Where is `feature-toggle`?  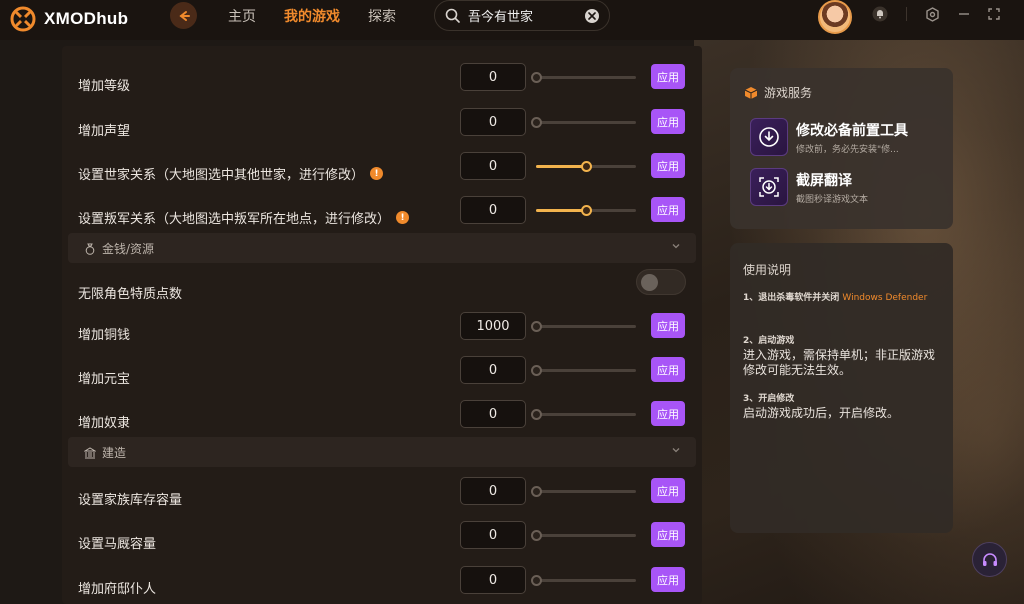 feature-toggle is located at coordinates (661, 282).